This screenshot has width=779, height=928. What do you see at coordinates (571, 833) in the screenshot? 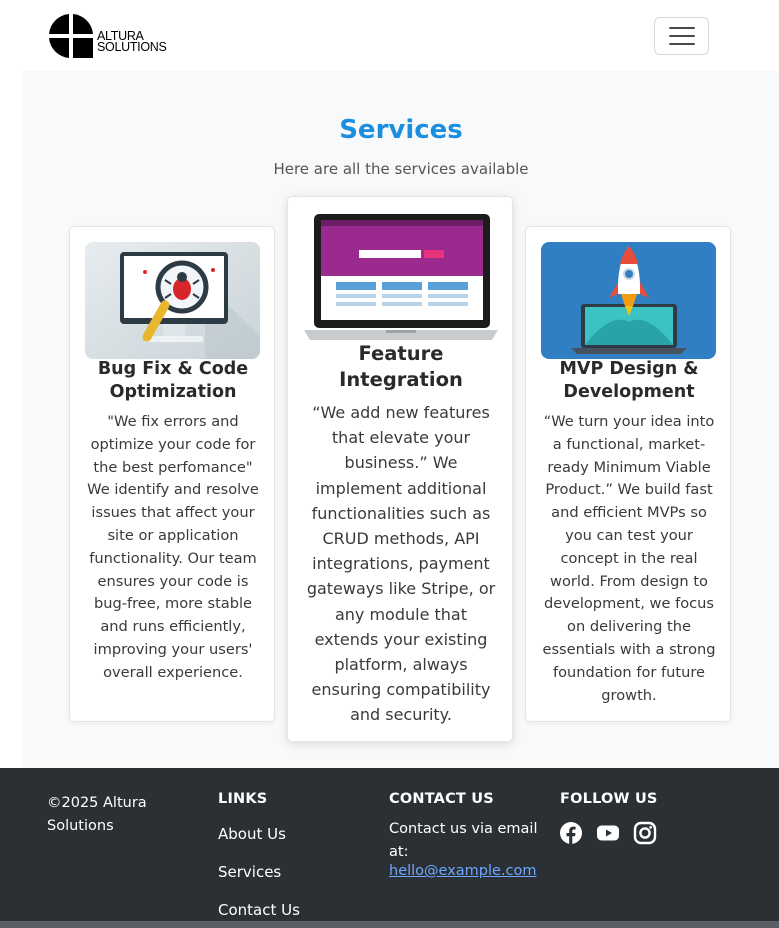
I see `facebook-icon` at bounding box center [571, 833].